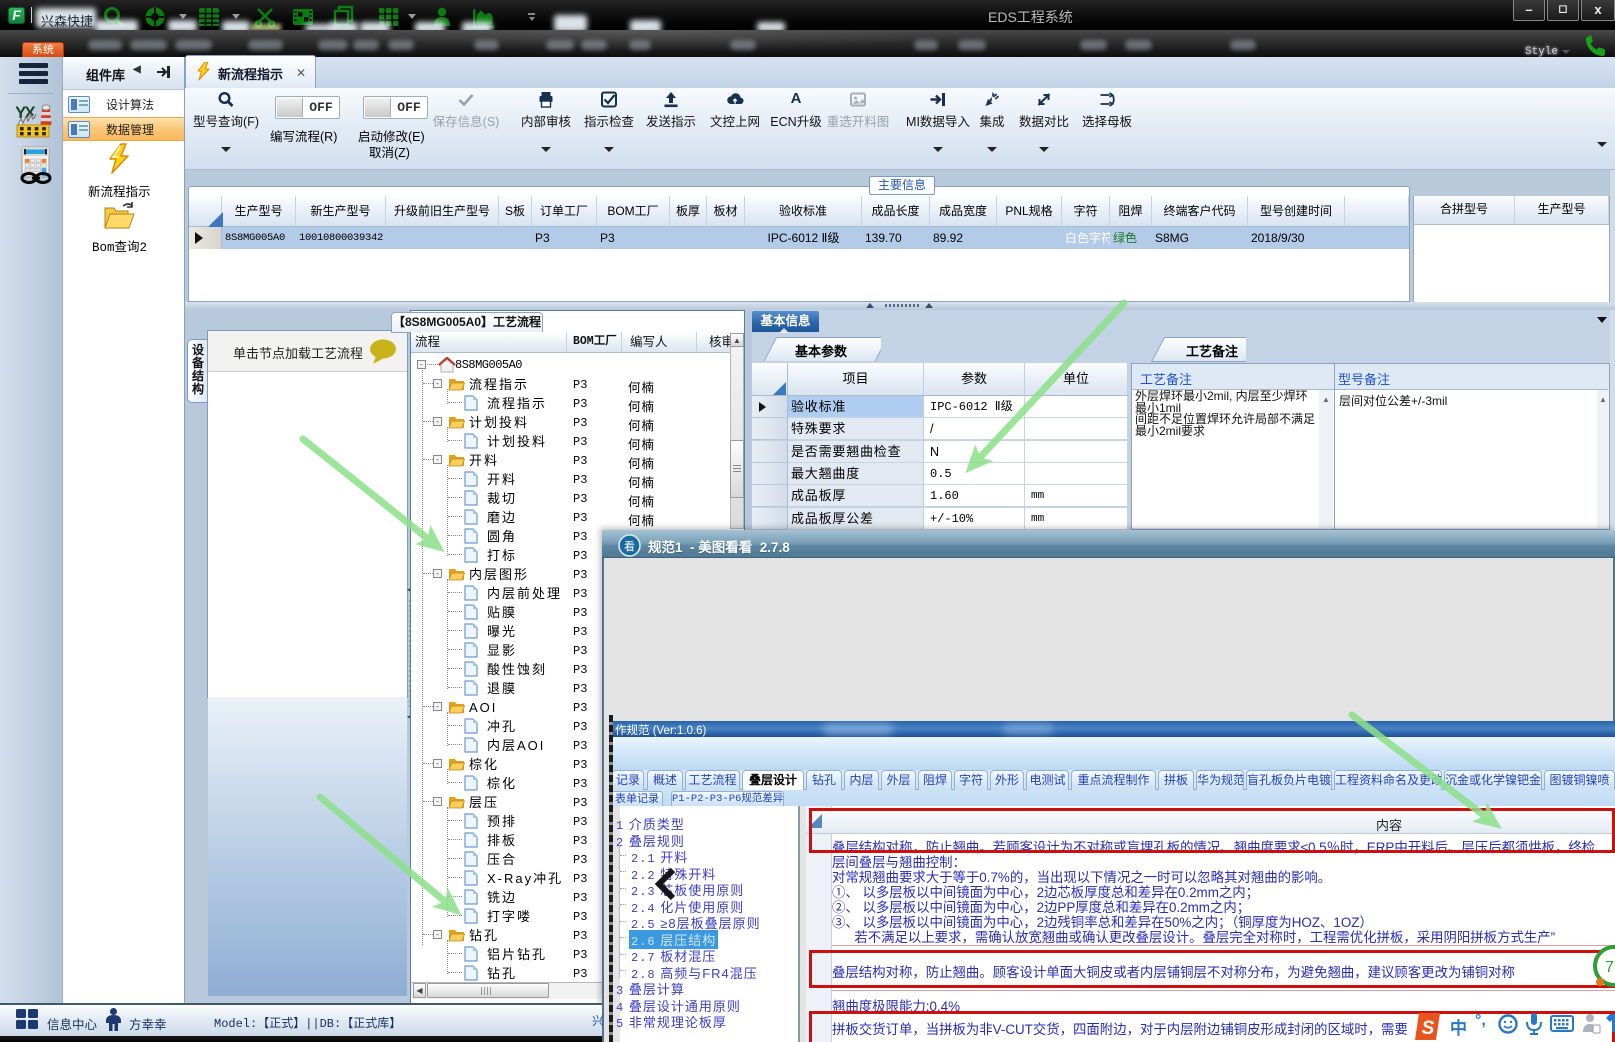 Image resolution: width=1615 pixels, height=1042 pixels. What do you see at coordinates (629, 546) in the screenshot?
I see `svg-text: 看` at bounding box center [629, 546].